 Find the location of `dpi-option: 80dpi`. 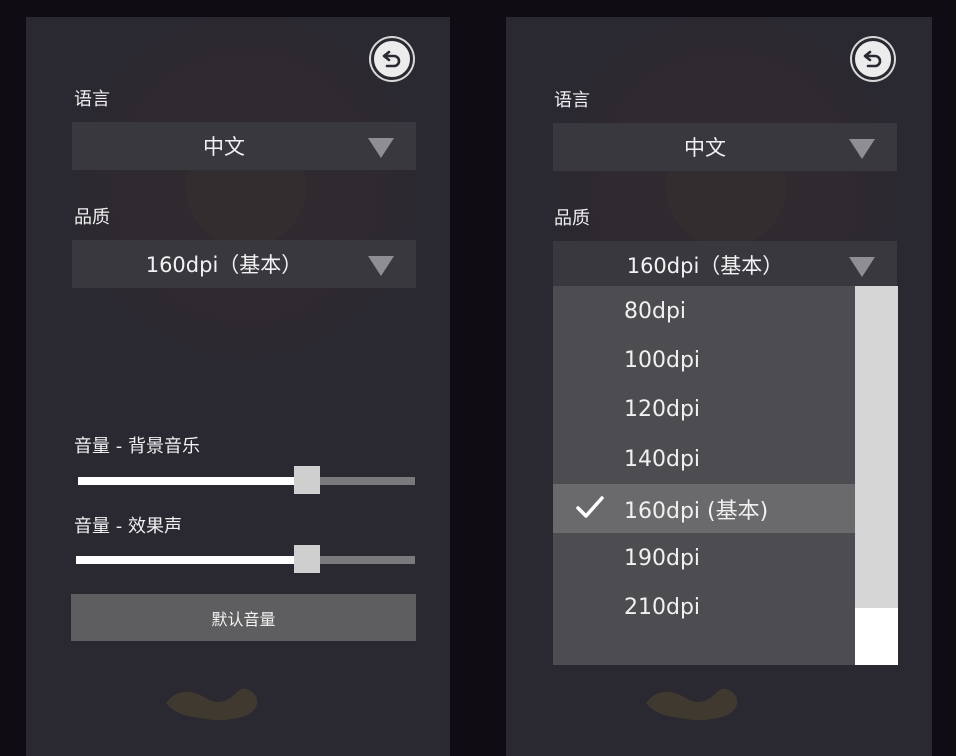

dpi-option: 80dpi is located at coordinates (704, 311).